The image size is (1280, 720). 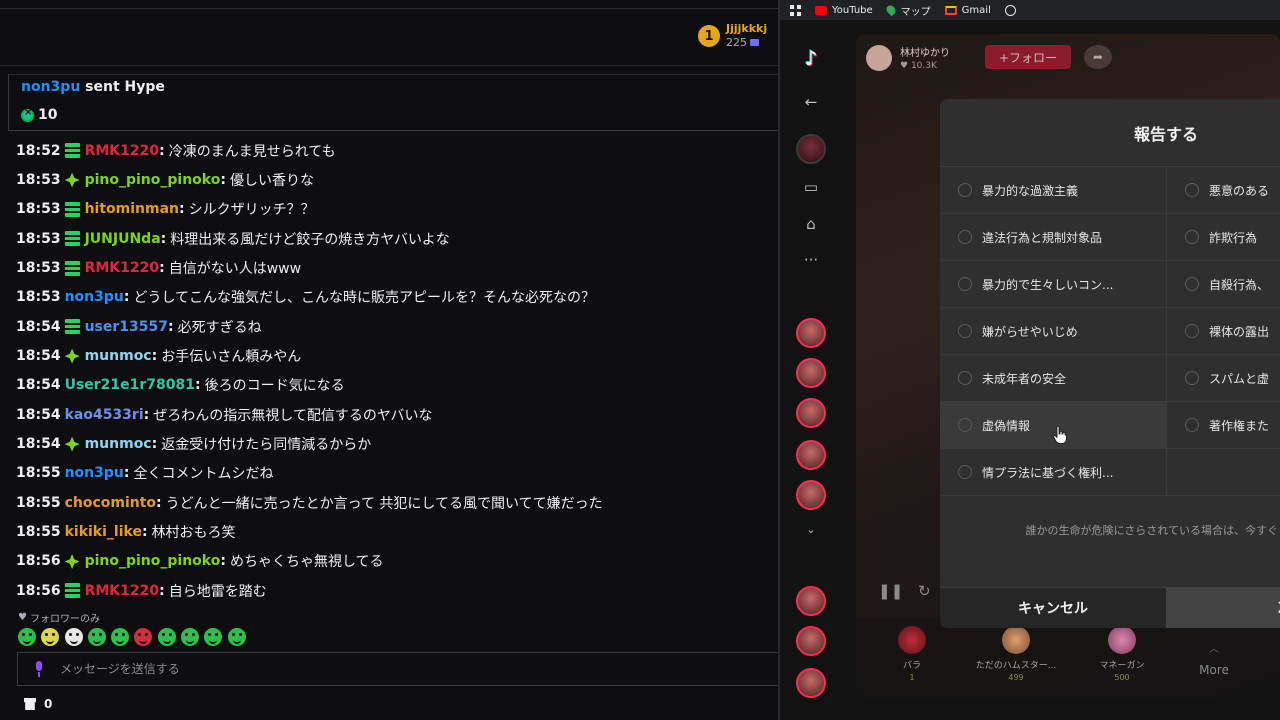 What do you see at coordinates (912, 654) in the screenshot?
I see `gift-item: バラ 1` at bounding box center [912, 654].